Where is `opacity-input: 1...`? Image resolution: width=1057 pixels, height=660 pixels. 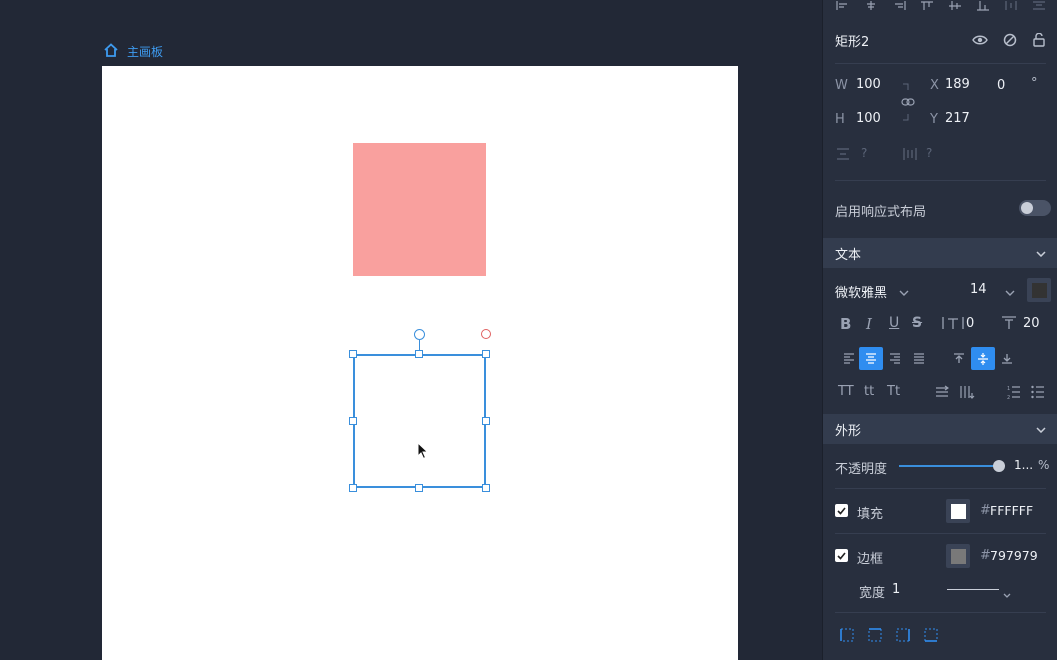
opacity-input: 1... is located at coordinates (1023, 465).